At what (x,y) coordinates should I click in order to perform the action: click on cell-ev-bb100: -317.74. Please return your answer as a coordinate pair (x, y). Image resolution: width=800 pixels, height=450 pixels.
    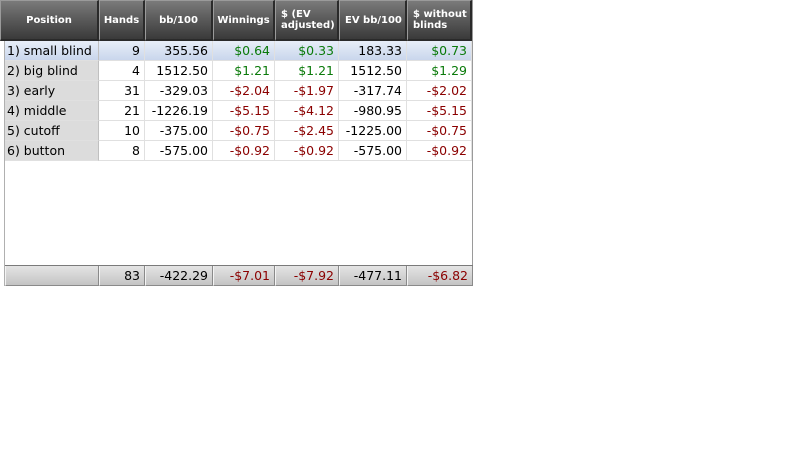
    Looking at the image, I should click on (373, 91).